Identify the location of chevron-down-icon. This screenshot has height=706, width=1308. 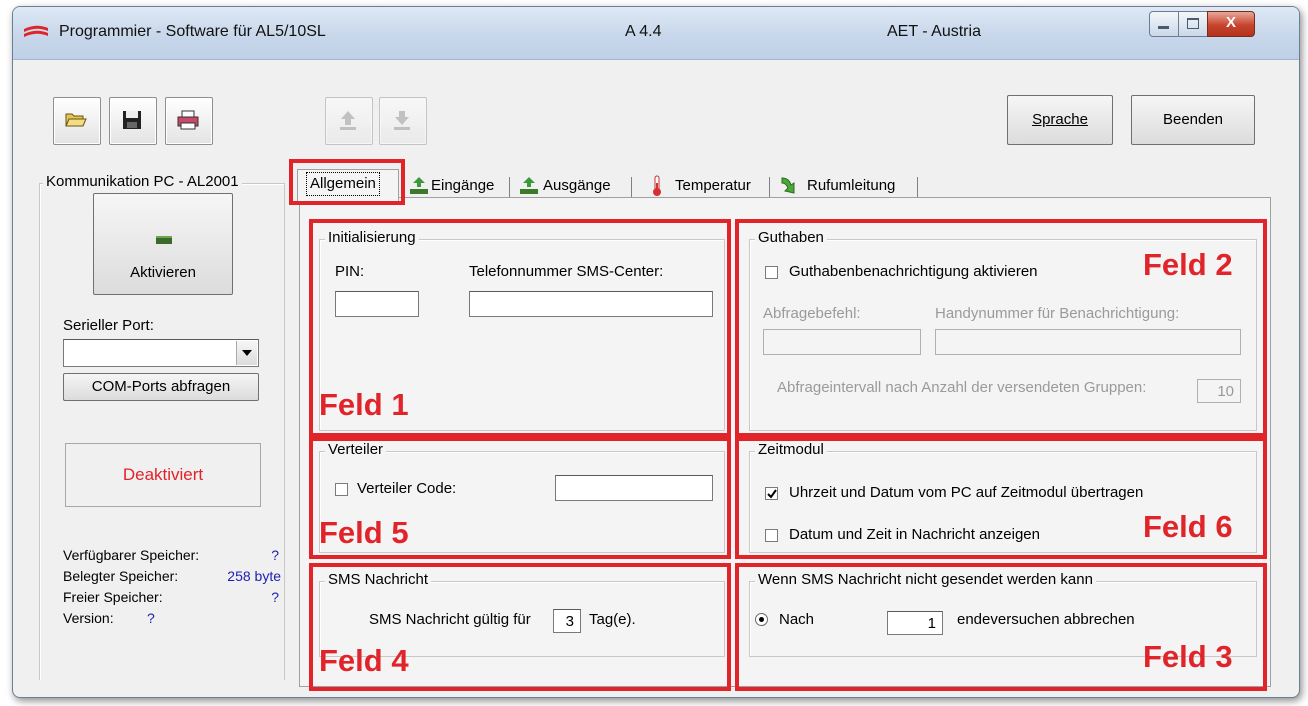
(247, 353).